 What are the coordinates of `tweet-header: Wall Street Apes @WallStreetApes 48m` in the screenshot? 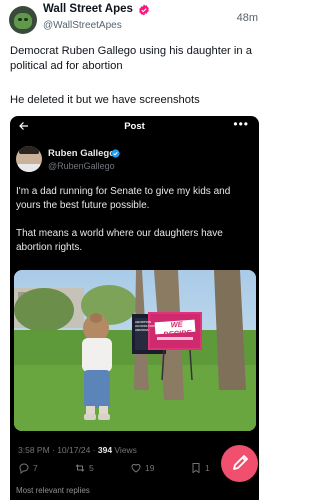 It's located at (134, 20).